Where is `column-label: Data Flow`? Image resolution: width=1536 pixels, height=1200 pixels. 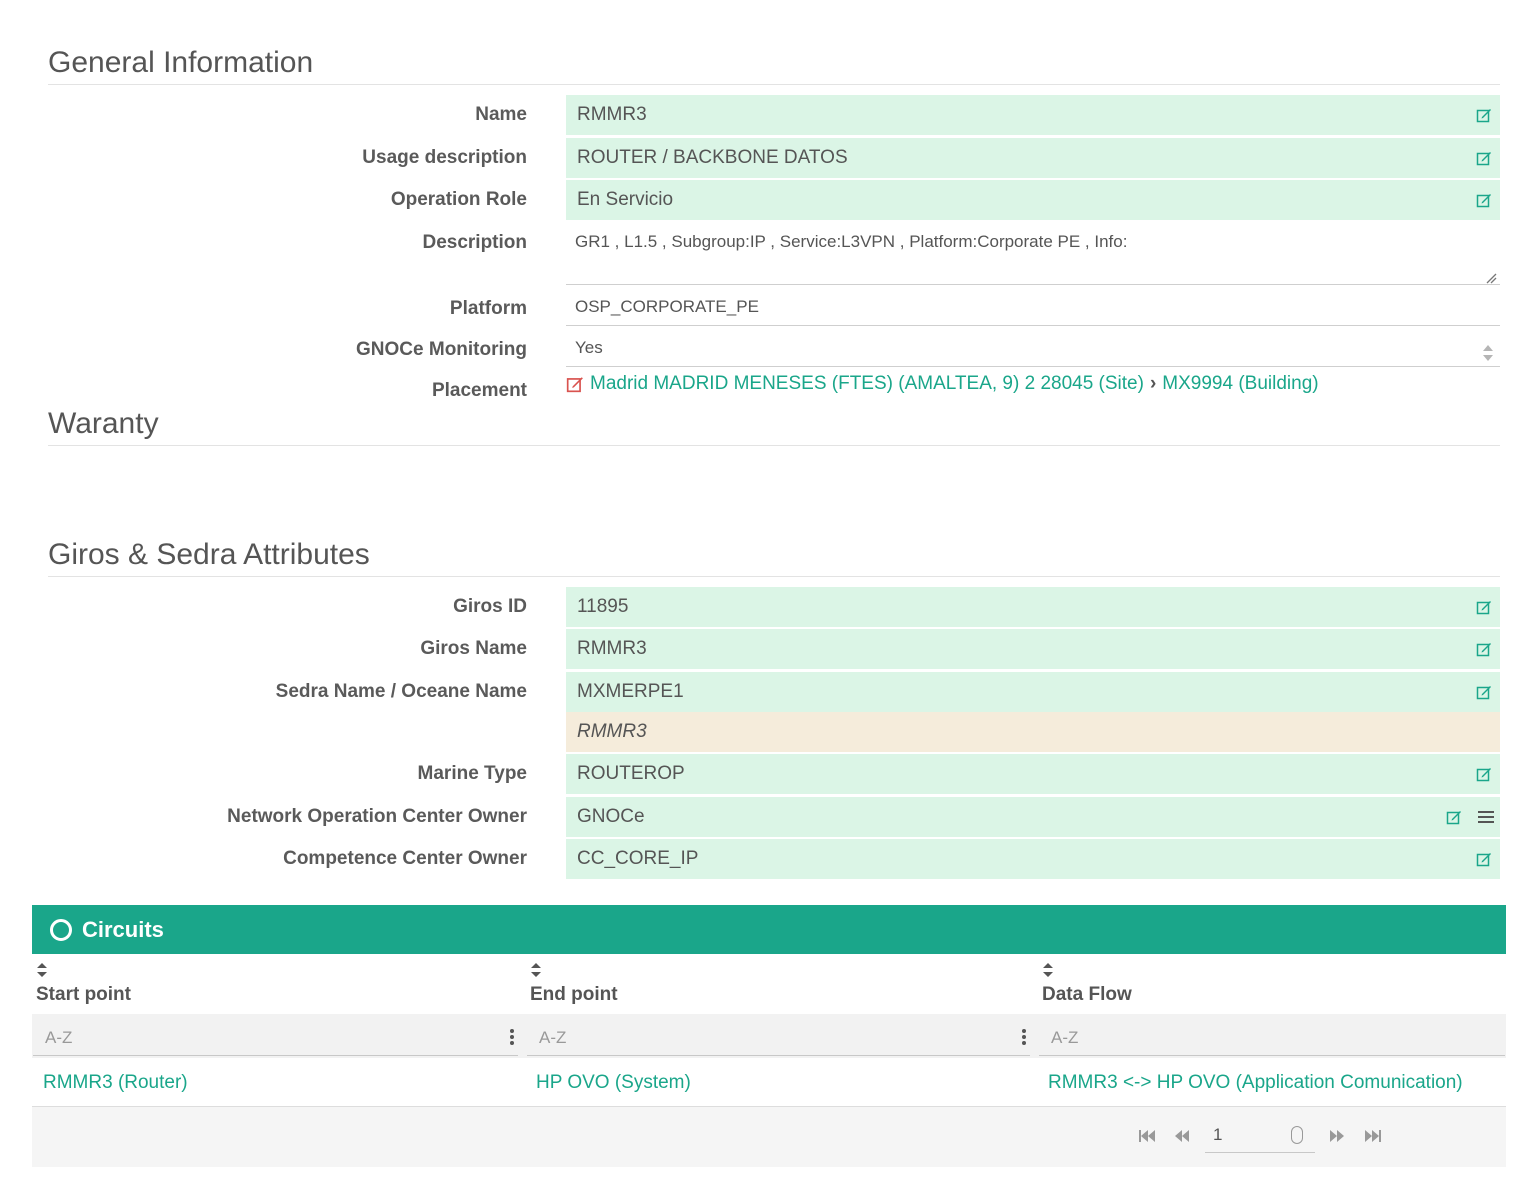
column-label: Data Flow is located at coordinates (1087, 994).